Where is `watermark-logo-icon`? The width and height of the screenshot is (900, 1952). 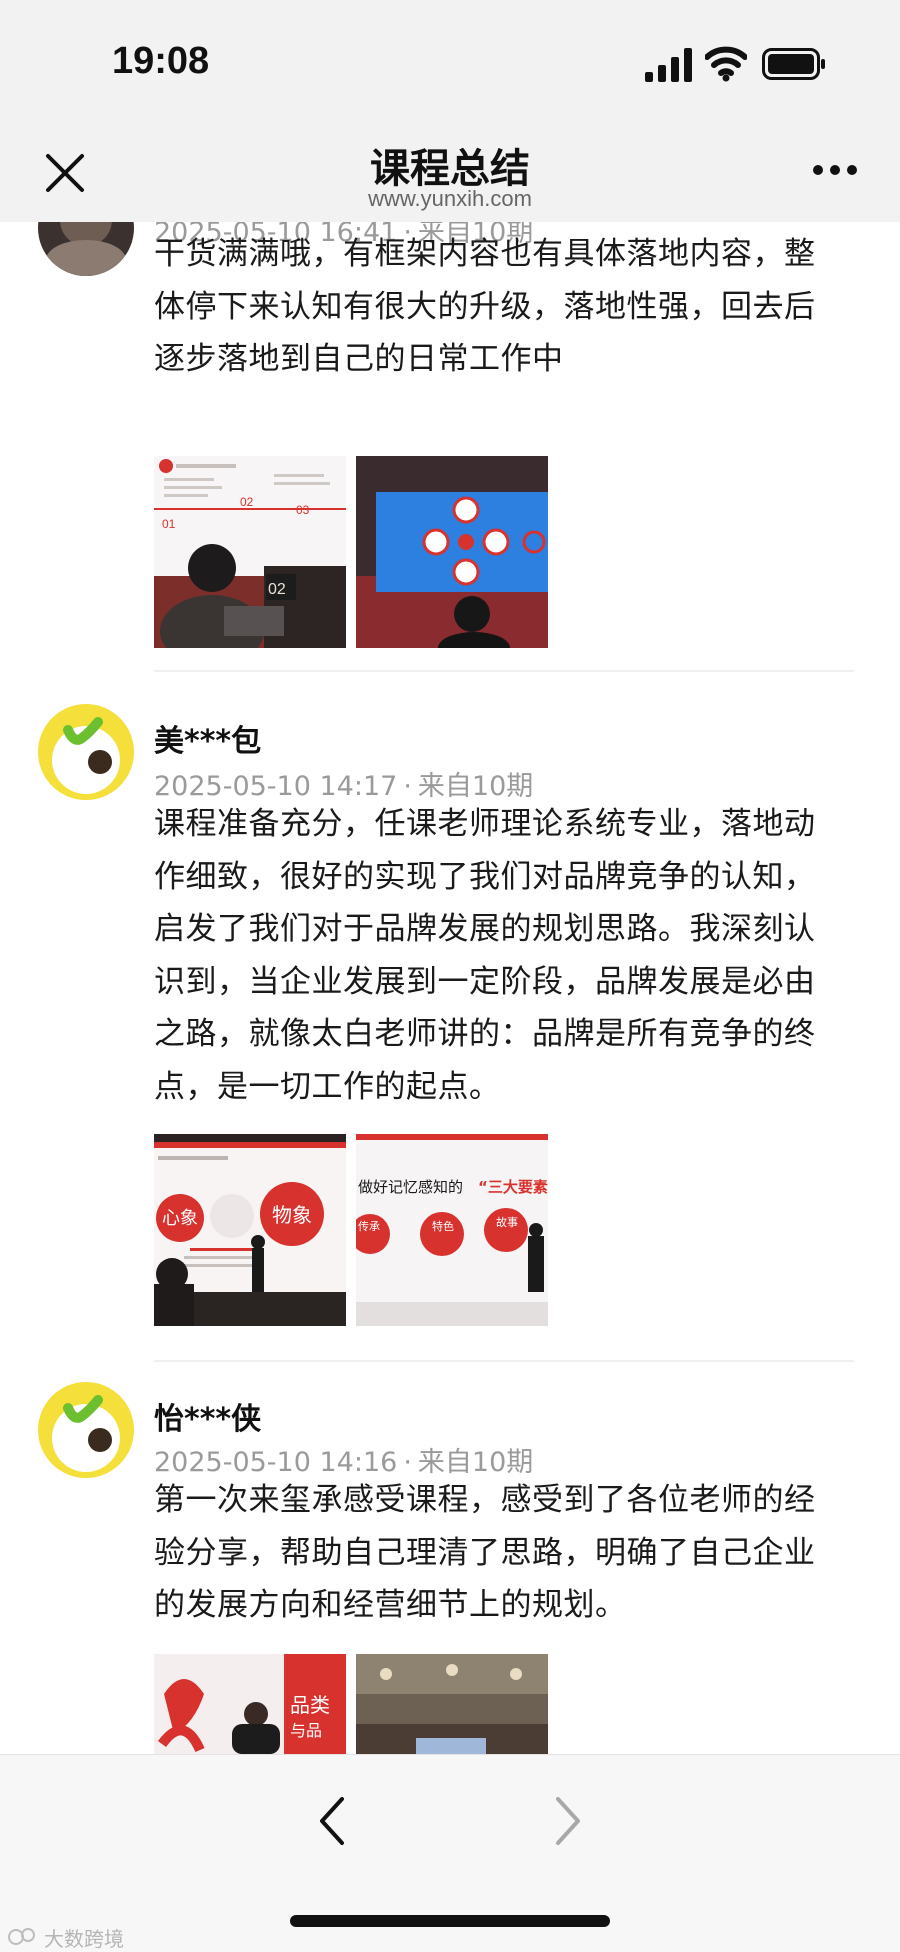 watermark-logo-icon is located at coordinates (21, 1936).